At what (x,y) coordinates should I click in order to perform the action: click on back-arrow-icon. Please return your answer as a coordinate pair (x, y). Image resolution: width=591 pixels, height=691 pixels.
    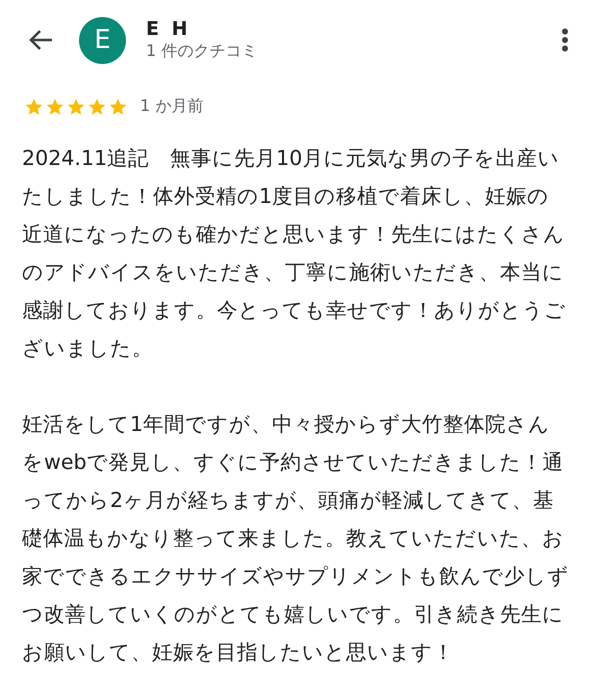
    Looking at the image, I should click on (41, 40).